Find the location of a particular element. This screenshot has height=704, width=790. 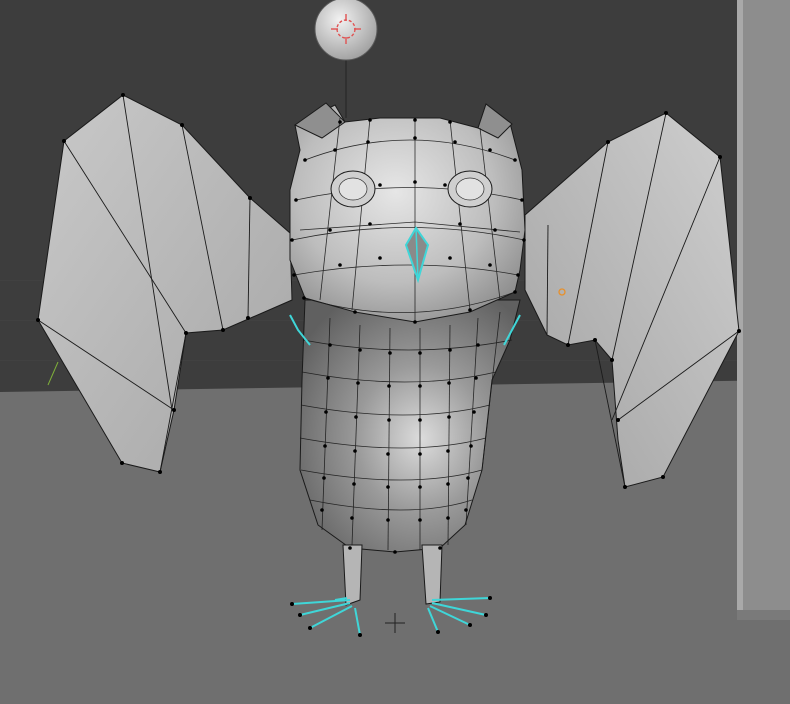

wall-plane is located at coordinates (763, 310).